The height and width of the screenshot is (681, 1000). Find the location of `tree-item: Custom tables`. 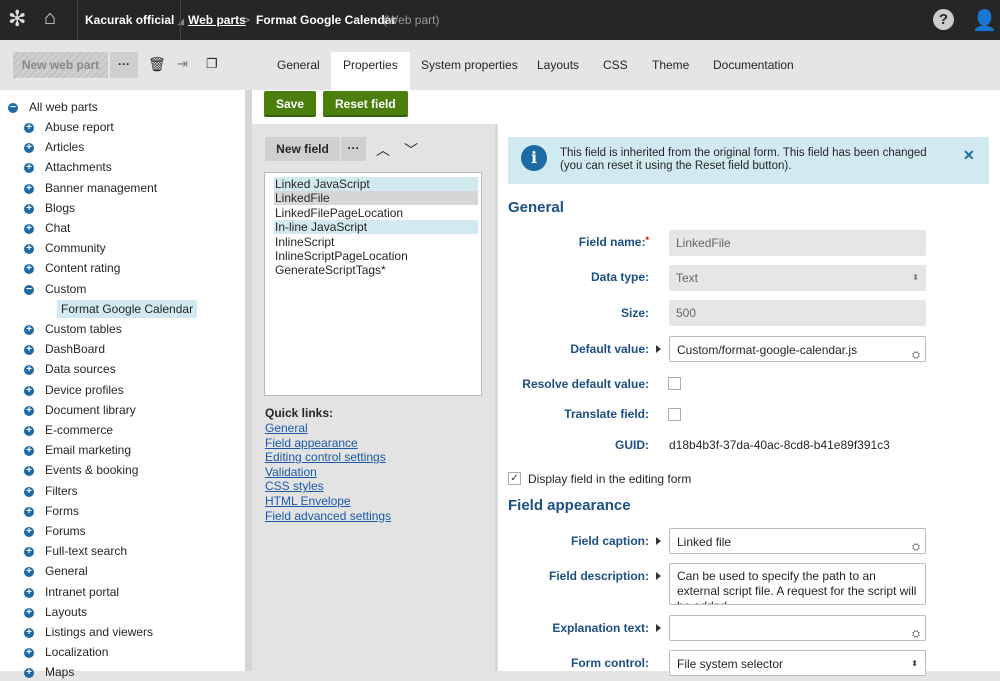

tree-item: Custom tables is located at coordinates (83, 329).